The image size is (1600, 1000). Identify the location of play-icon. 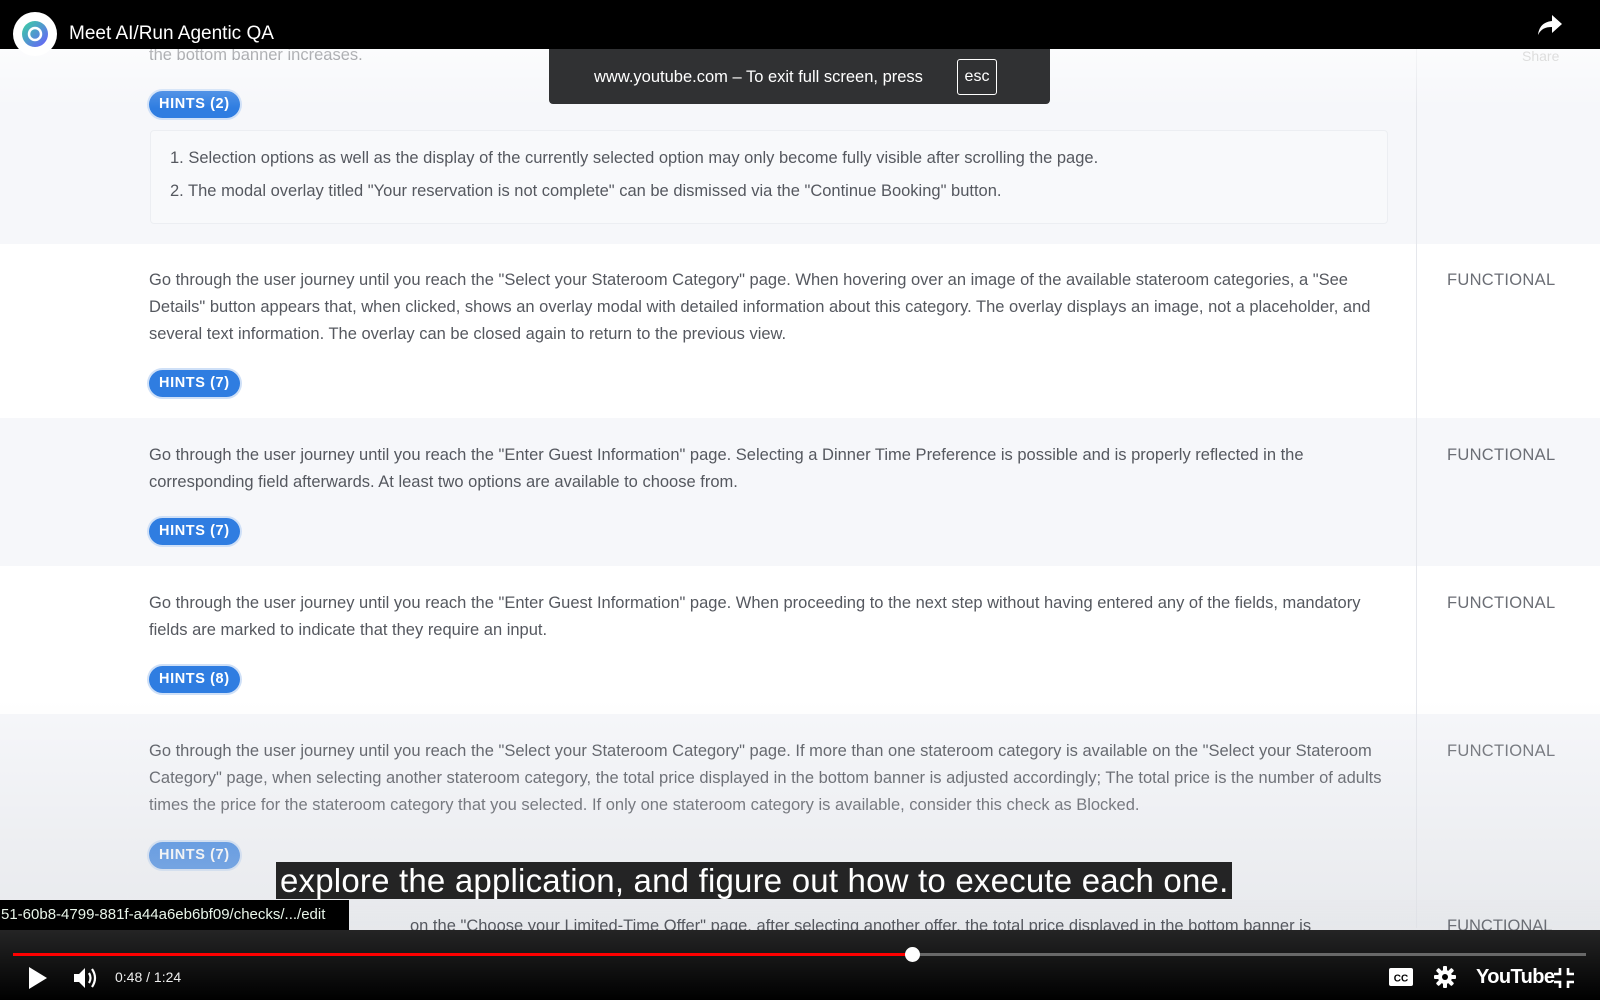
(38, 978).